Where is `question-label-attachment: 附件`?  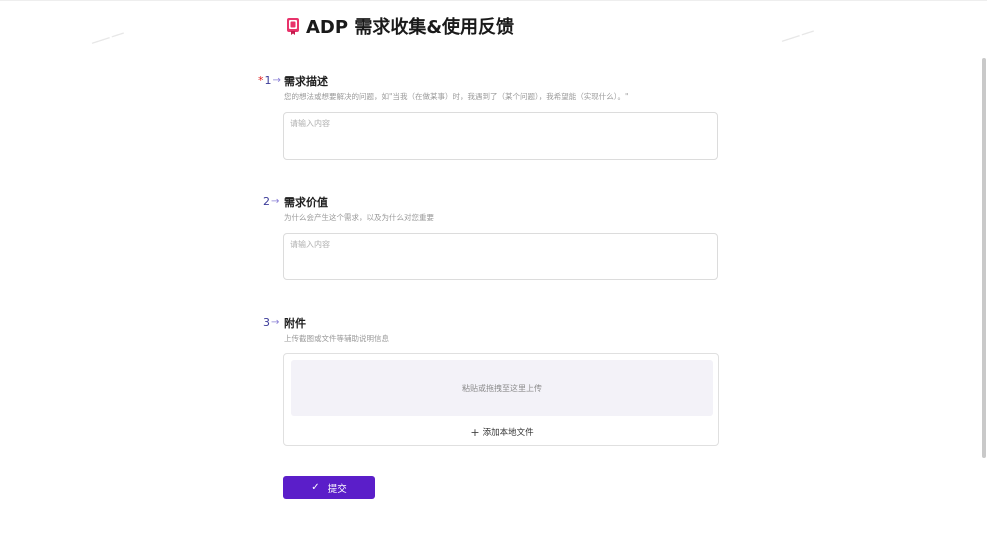
question-label-attachment: 附件 is located at coordinates (295, 323).